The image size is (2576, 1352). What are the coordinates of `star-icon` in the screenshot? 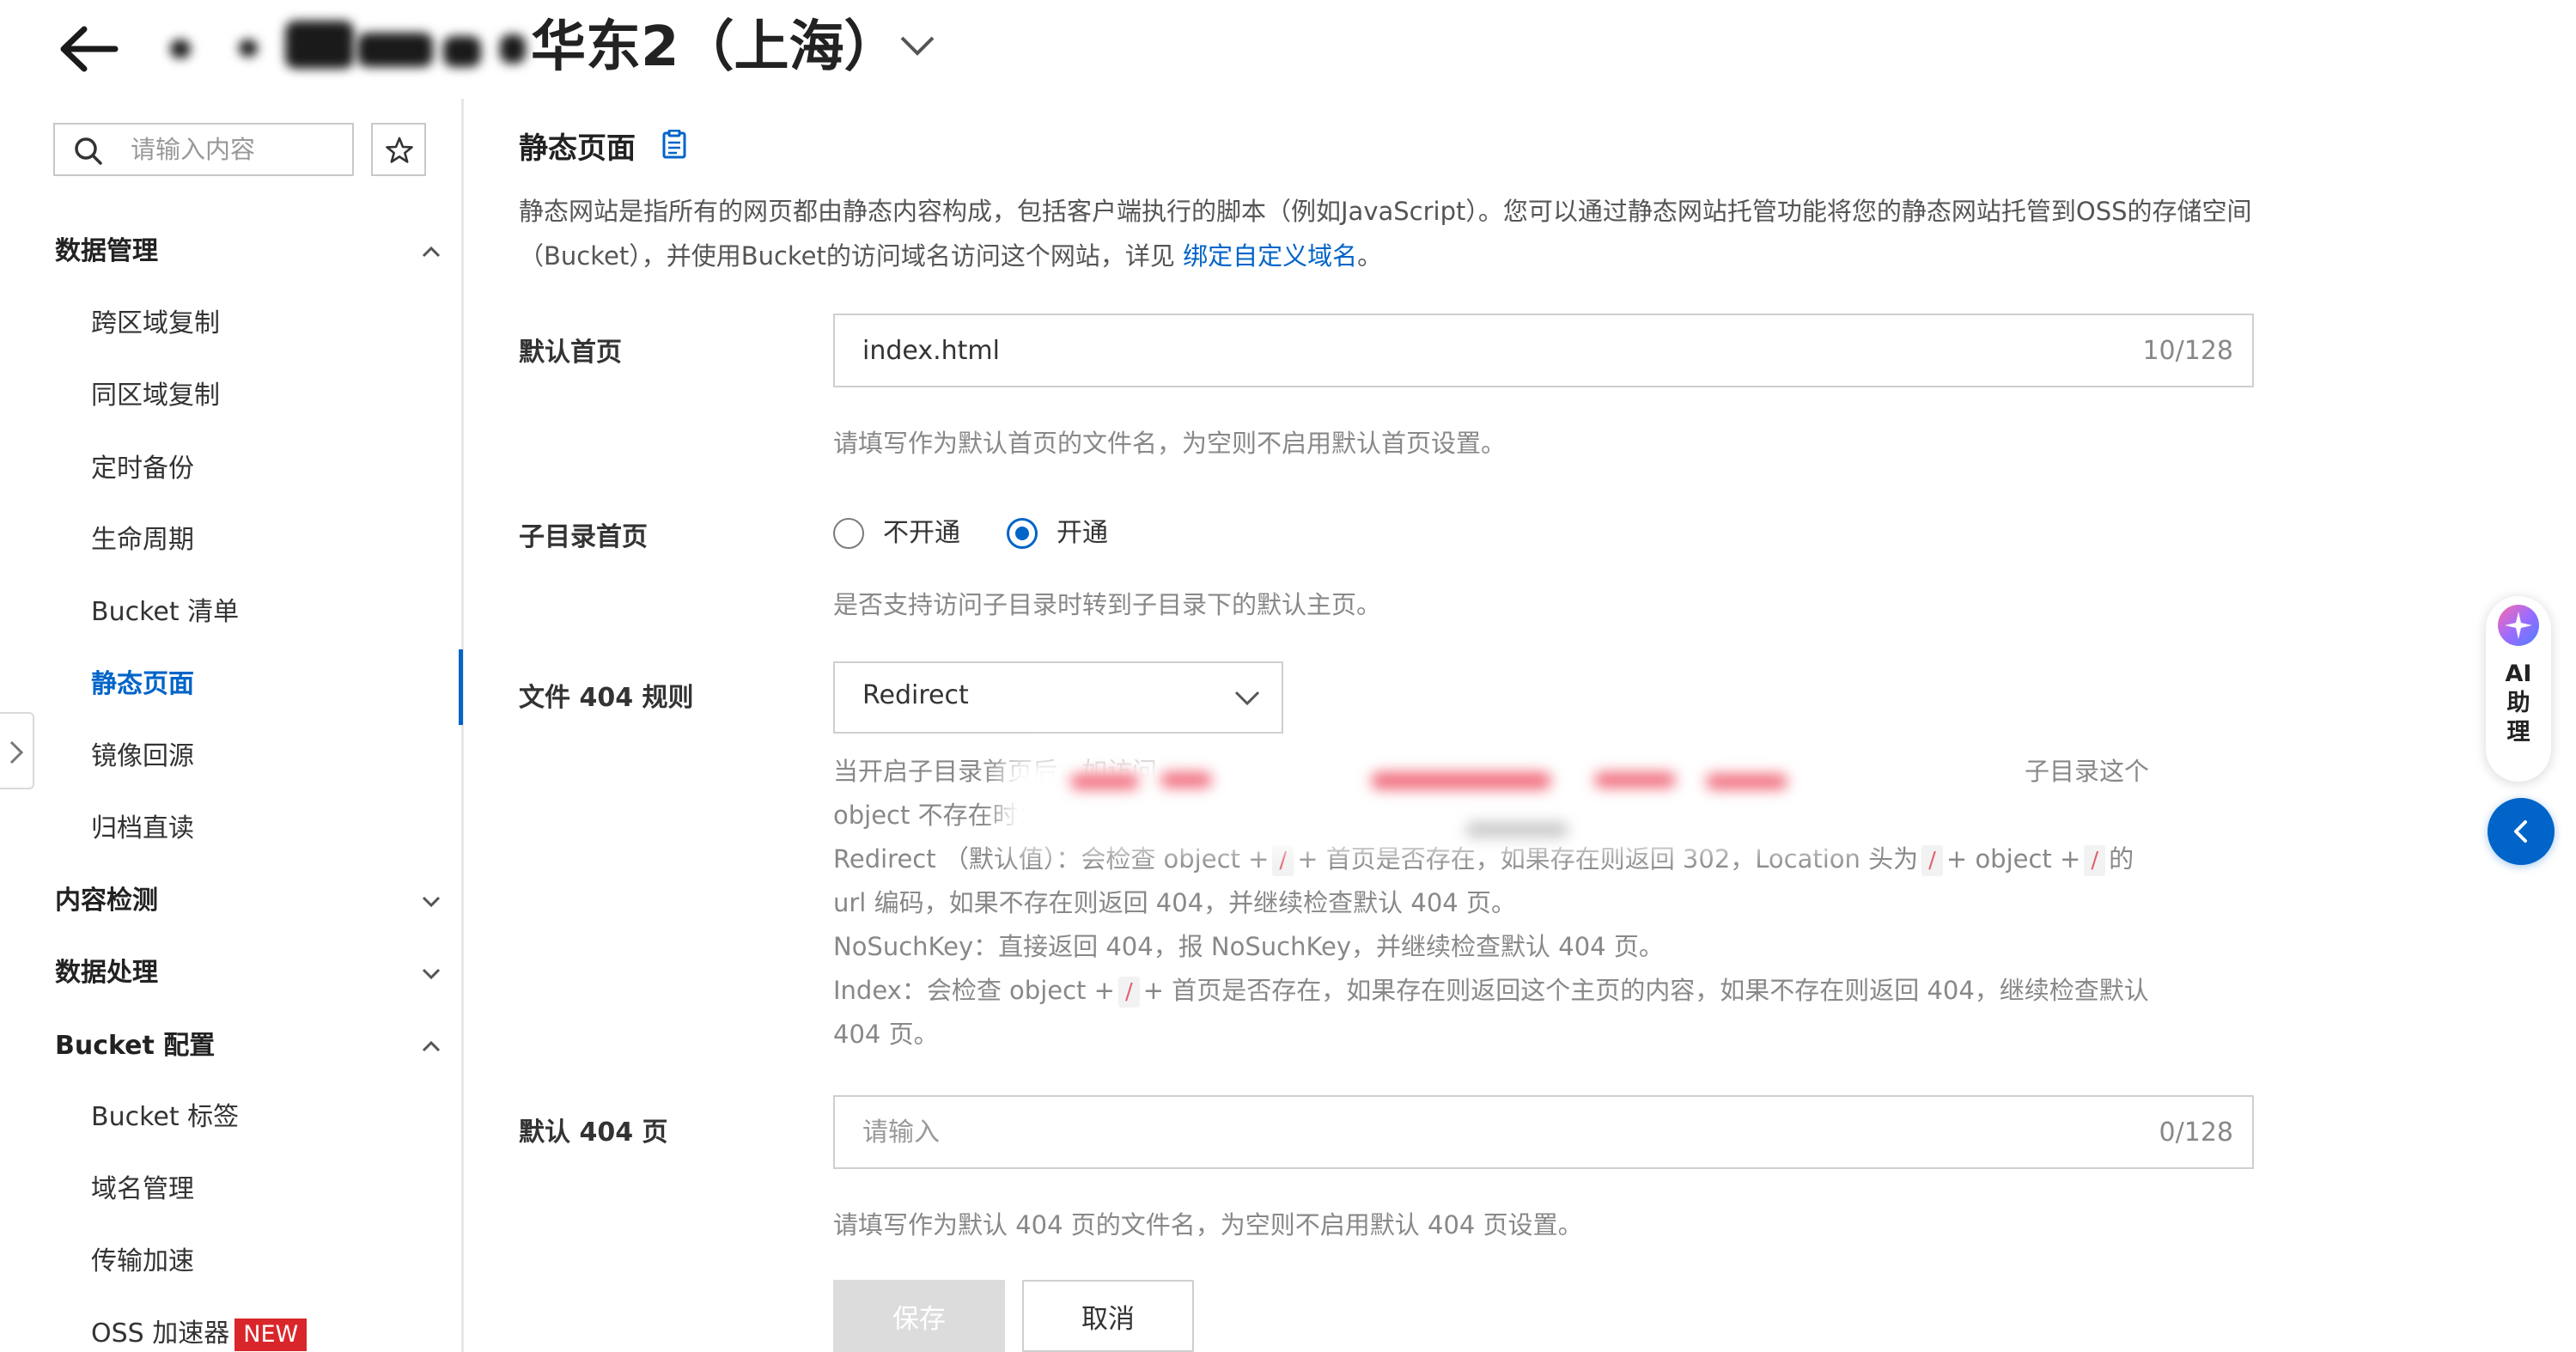 It's located at (399, 150).